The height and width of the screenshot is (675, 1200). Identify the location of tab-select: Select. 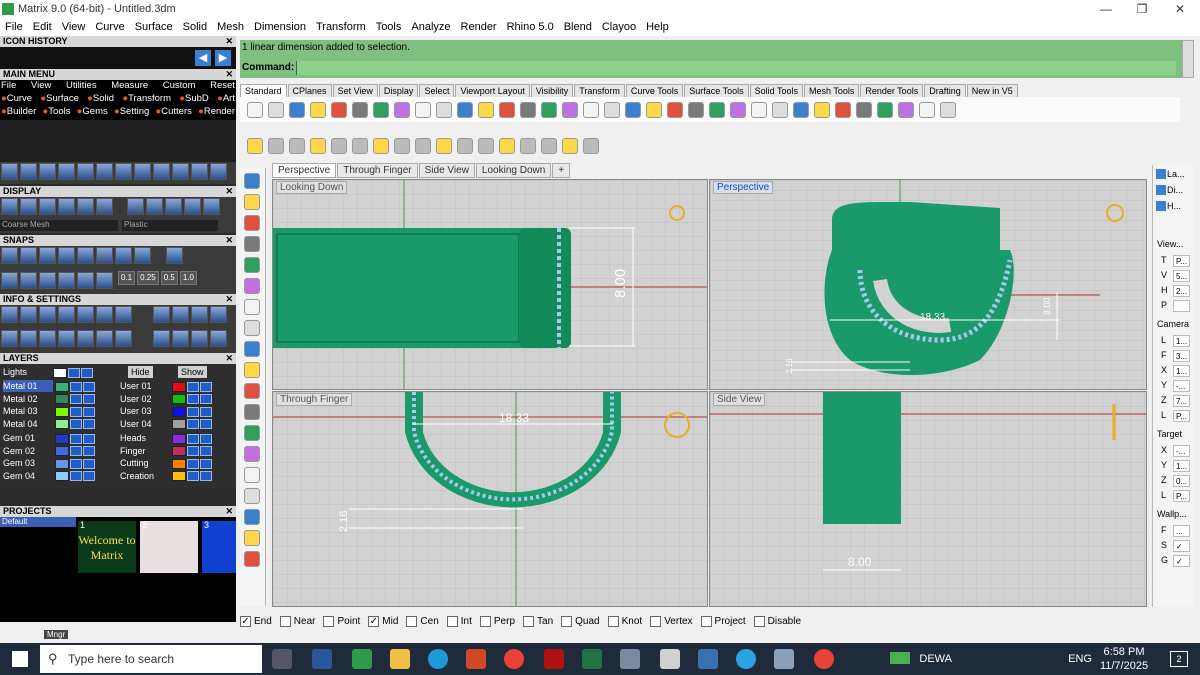
(437, 90).